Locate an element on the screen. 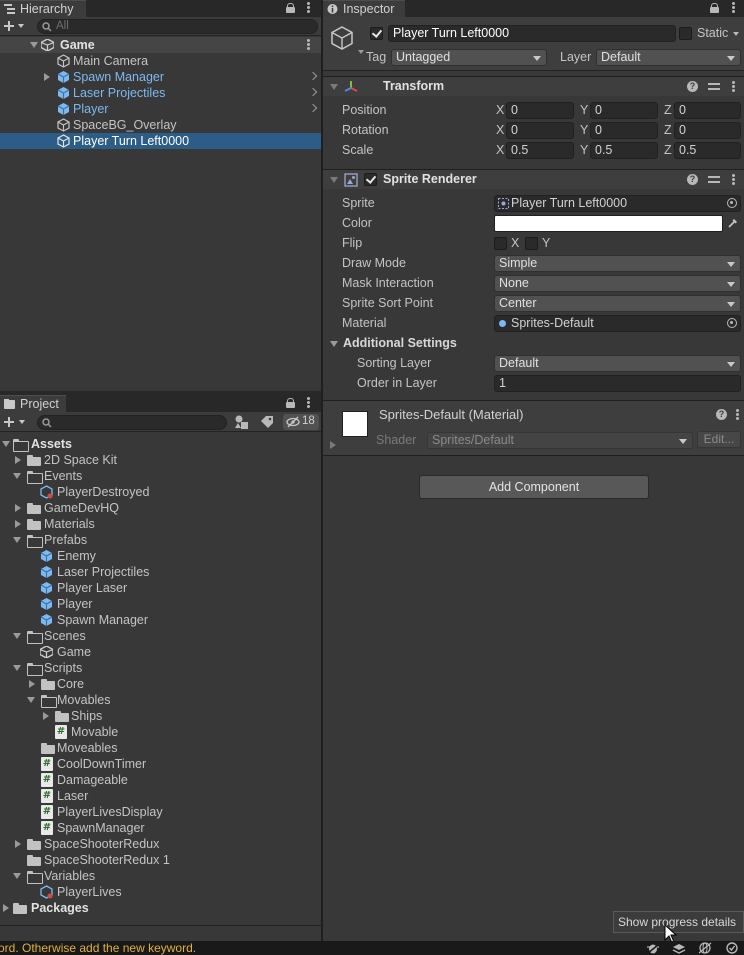 This screenshot has width=744, height=955. project-item: Materials is located at coordinates (160, 524).